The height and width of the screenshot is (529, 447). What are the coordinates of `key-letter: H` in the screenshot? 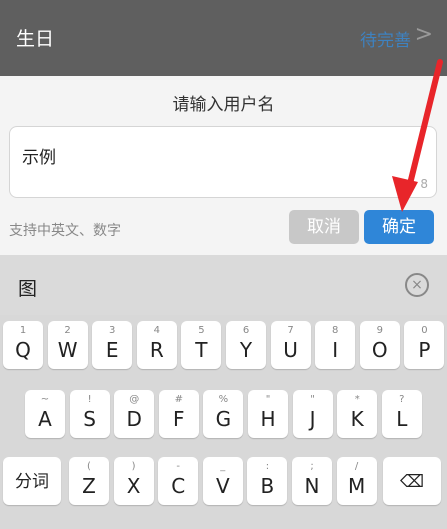 It's located at (268, 419).